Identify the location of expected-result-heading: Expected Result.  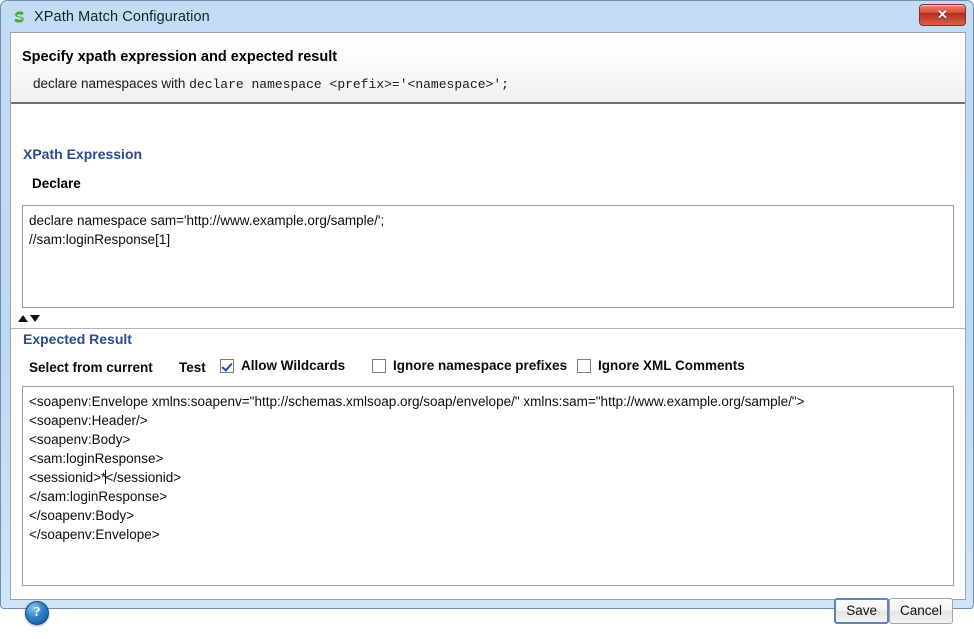
(77, 339).